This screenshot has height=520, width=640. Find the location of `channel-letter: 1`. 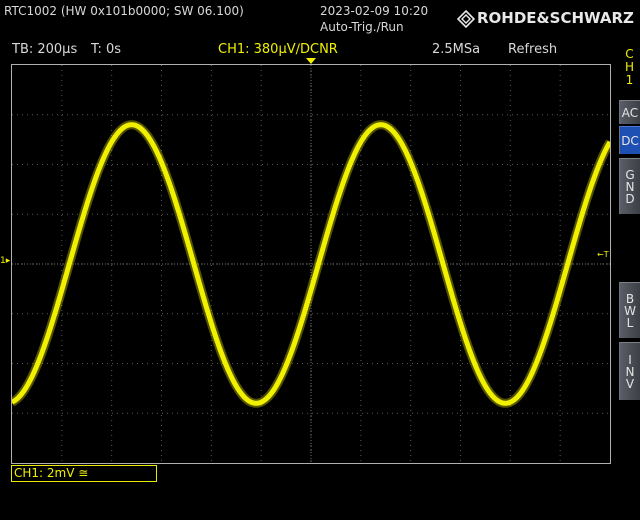

channel-letter: 1 is located at coordinates (629, 80).